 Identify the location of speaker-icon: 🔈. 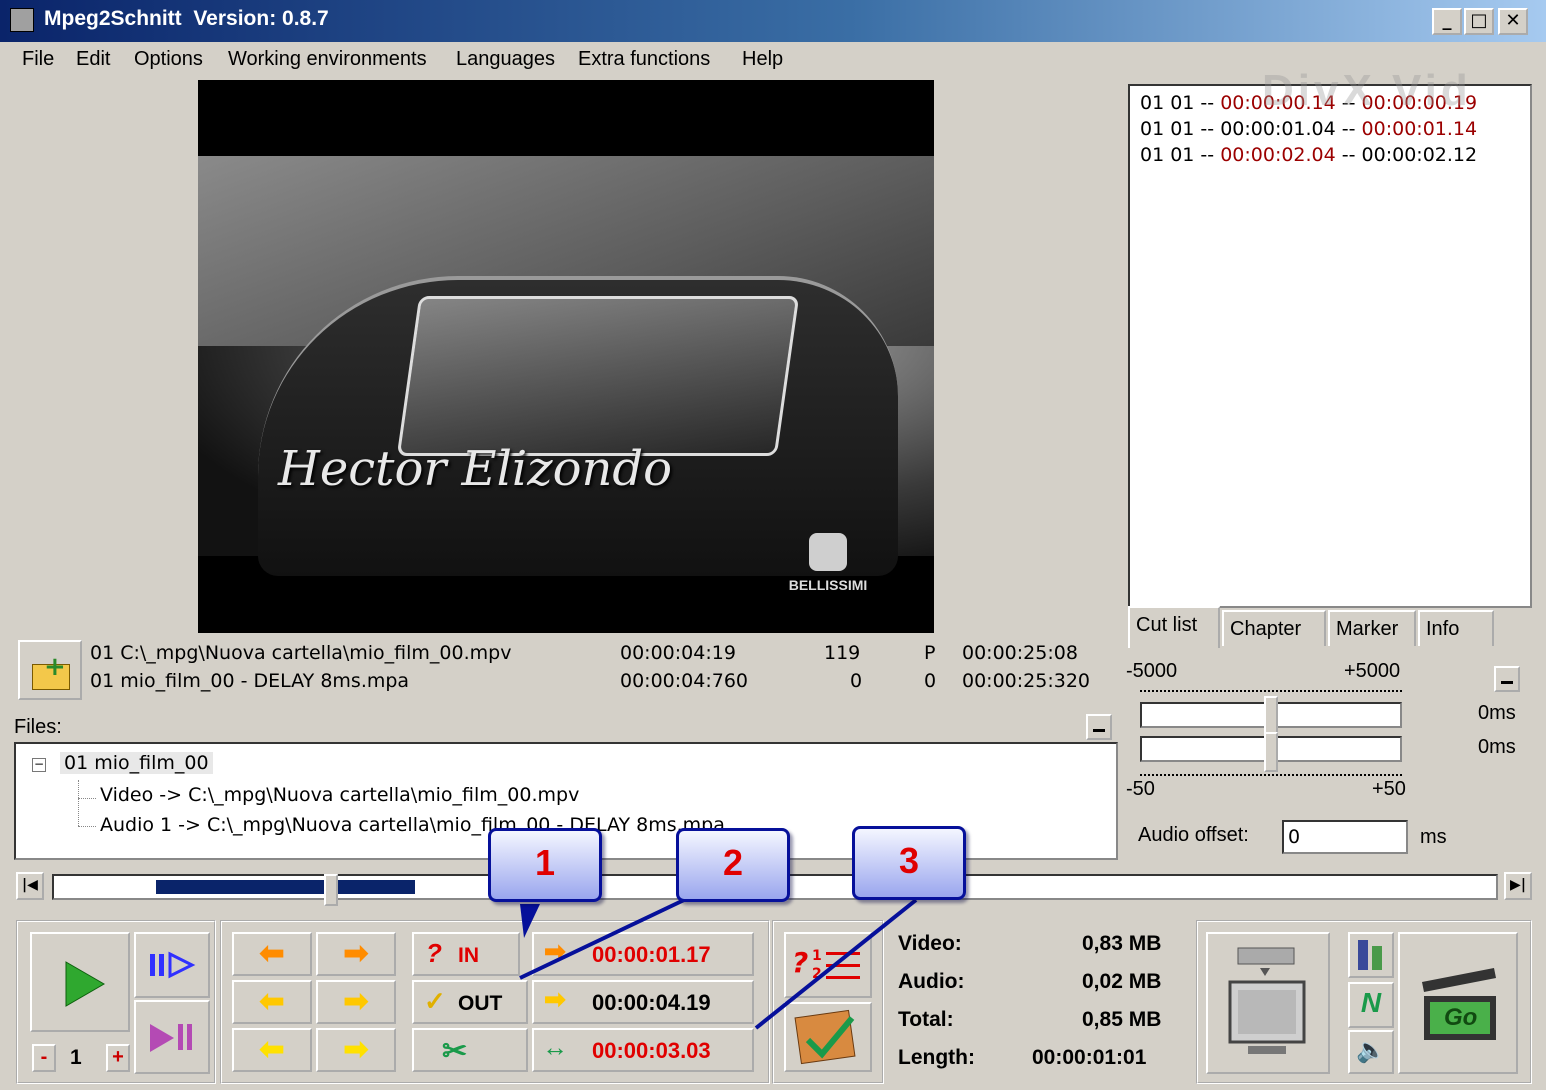
(1371, 1050).